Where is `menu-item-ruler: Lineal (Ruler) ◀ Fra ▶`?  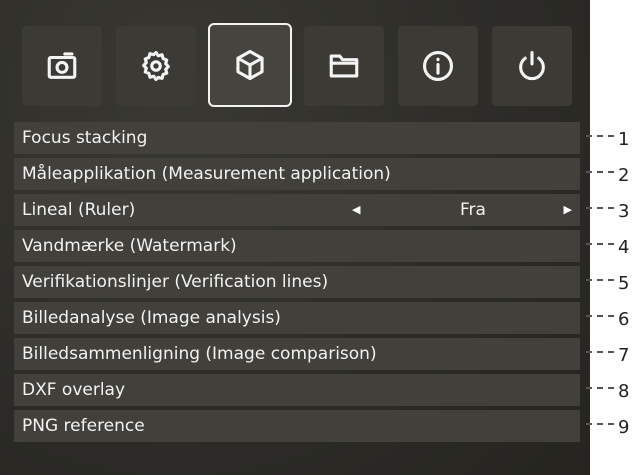 menu-item-ruler: Lineal (Ruler) ◀ Fra ▶ is located at coordinates (297, 210).